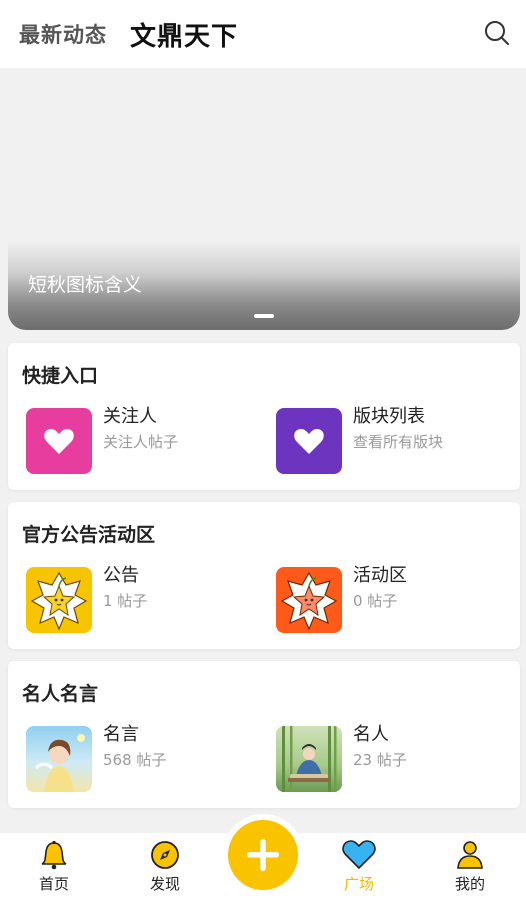  Describe the element at coordinates (121, 575) in the screenshot. I see `entry-name: 公告` at that location.